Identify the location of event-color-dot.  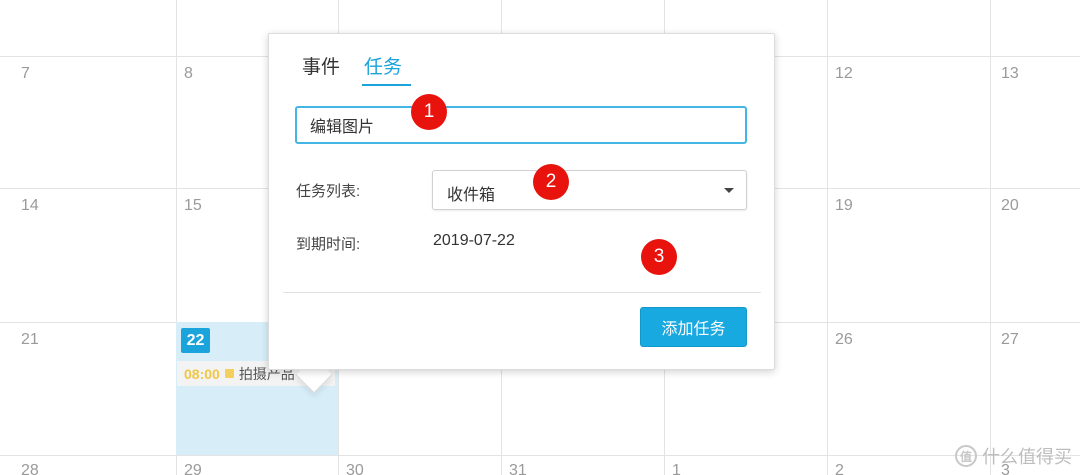
(229, 373).